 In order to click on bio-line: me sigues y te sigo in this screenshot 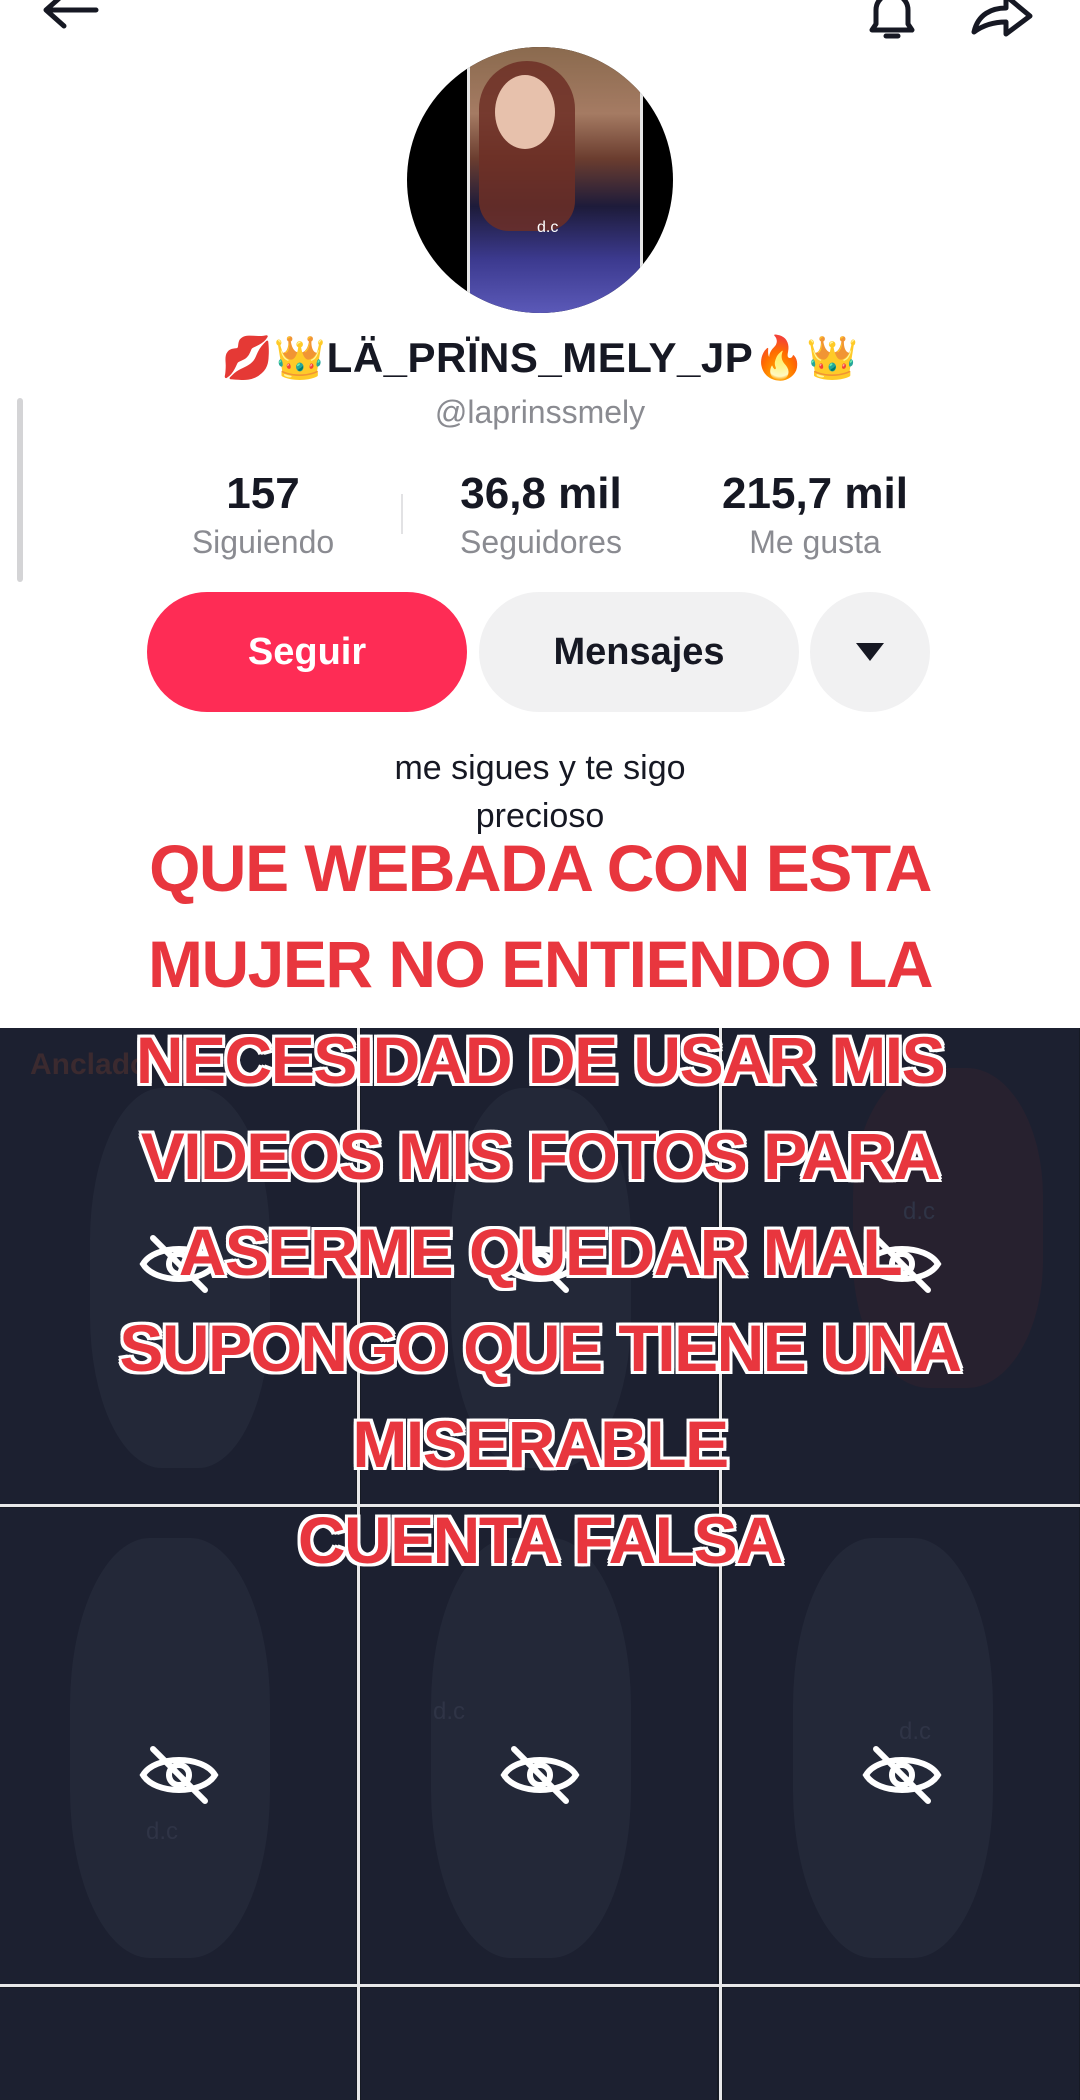, I will do `click(540, 768)`.